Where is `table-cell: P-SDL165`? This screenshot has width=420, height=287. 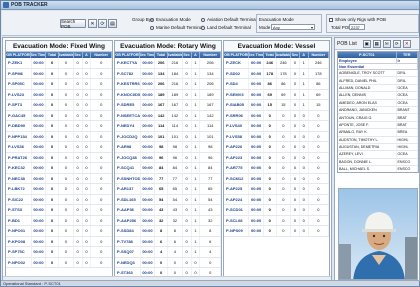 table-cell: P-SDL165 is located at coordinates (128, 199).